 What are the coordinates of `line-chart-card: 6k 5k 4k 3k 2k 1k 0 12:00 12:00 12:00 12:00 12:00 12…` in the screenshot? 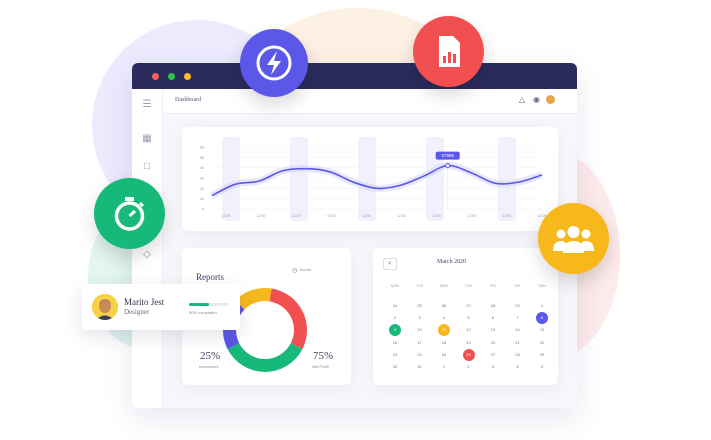 It's located at (370, 179).